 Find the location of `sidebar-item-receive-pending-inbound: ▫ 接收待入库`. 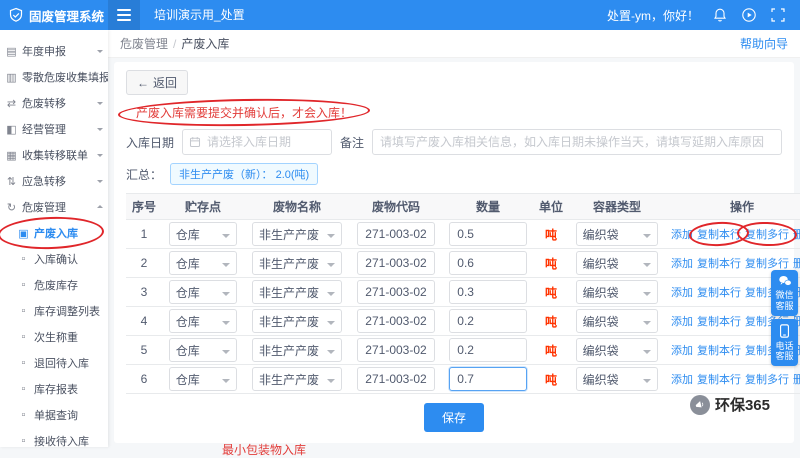

sidebar-item-receive-pending-inbound: ▫ 接收待入库 is located at coordinates (54, 437).